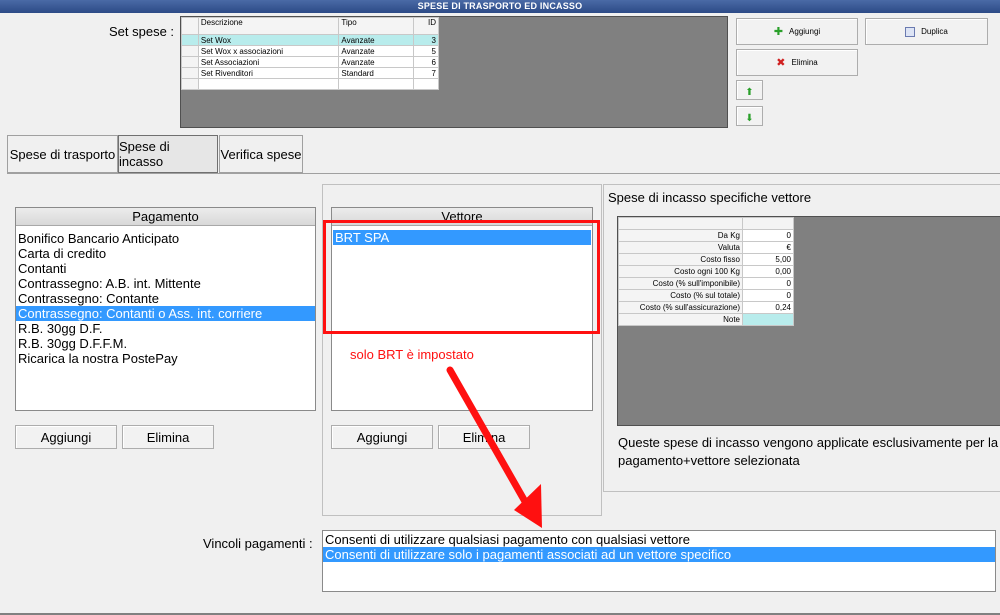 The height and width of the screenshot is (615, 1000). Describe the element at coordinates (261, 154) in the screenshot. I see `tab-verifica-spese: Verifica spese` at that location.